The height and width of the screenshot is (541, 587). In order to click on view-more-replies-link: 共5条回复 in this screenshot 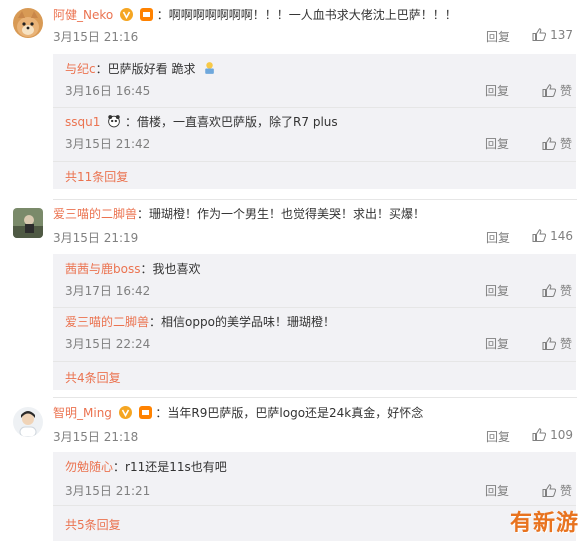, I will do `click(93, 524)`.